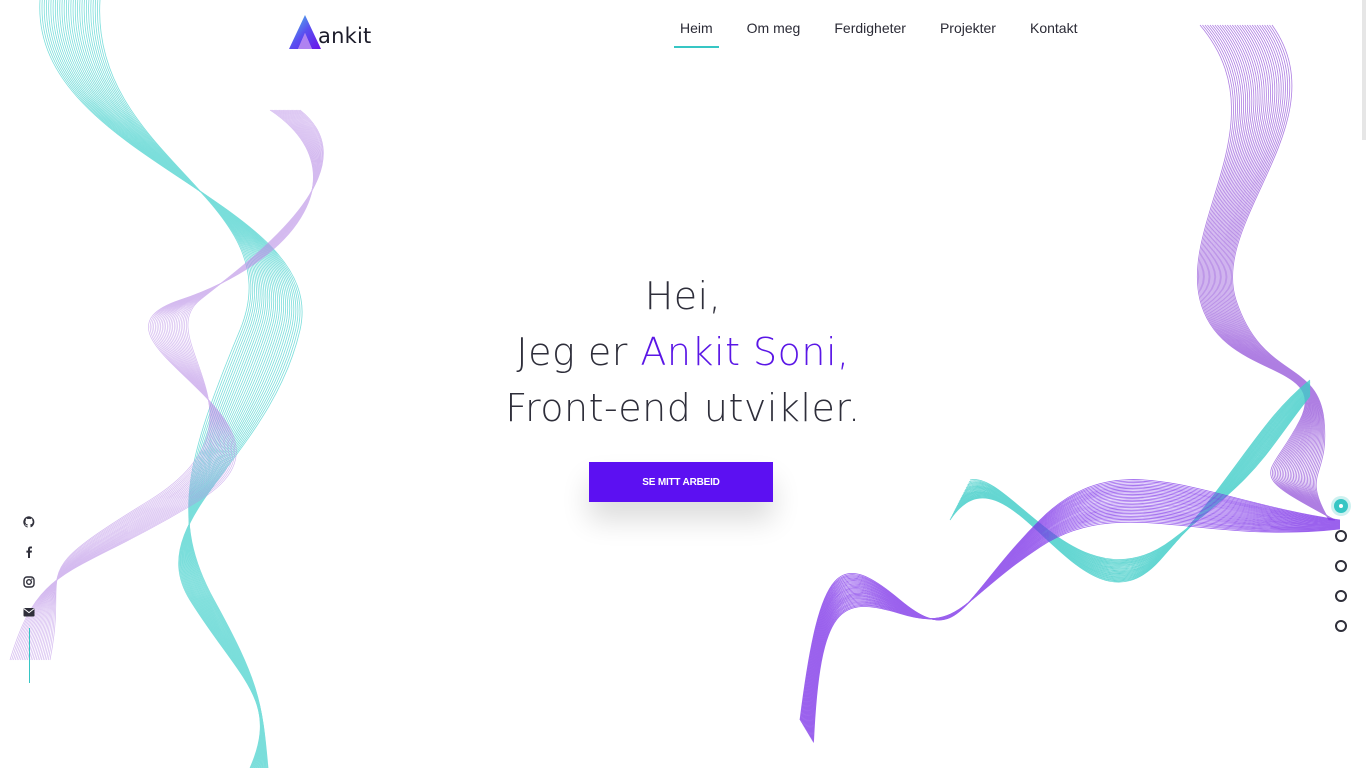 This screenshot has height=768, width=1366. Describe the element at coordinates (1364, 70) in the screenshot. I see `scrollbar` at that location.